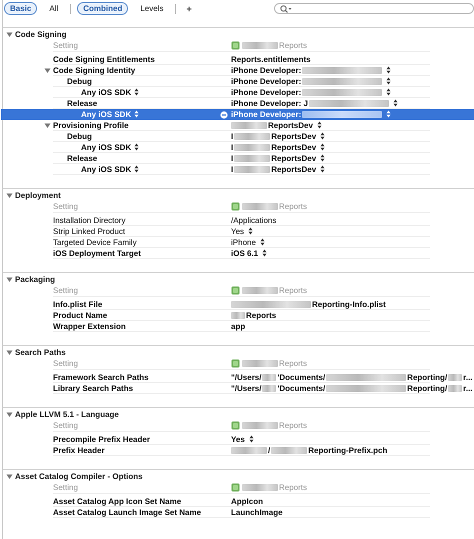  I want to click on setting-row: Product Name Reports, so click(238, 315).